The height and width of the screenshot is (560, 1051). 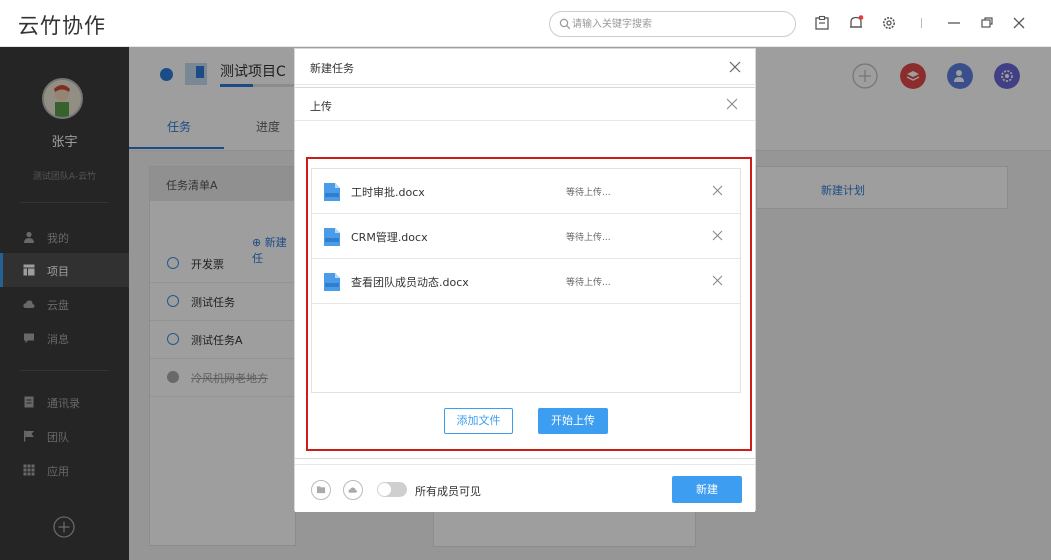 What do you see at coordinates (525, 23) in the screenshot?
I see `title-bar: 云竹协作` at bounding box center [525, 23].